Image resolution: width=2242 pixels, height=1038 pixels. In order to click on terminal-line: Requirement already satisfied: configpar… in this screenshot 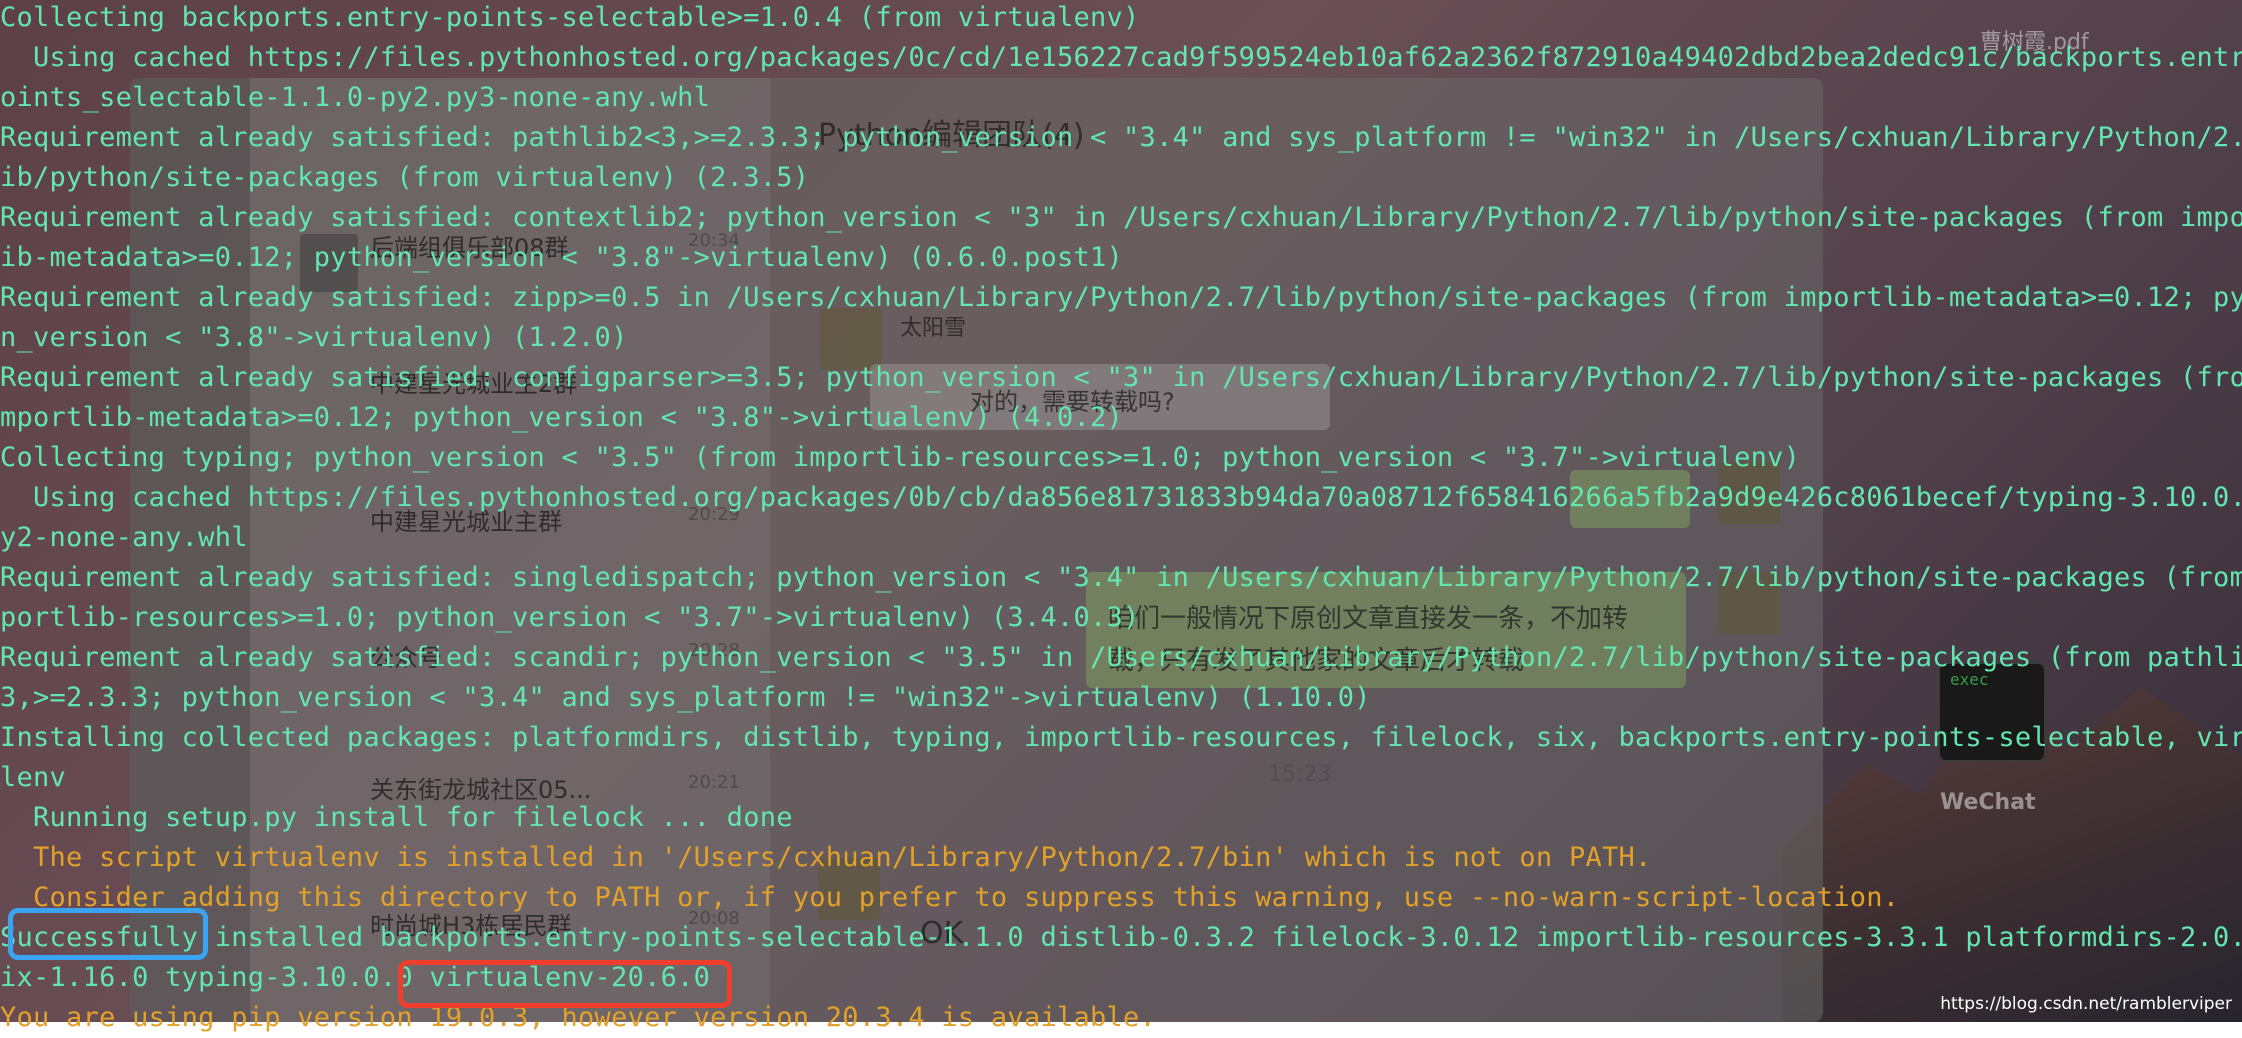, I will do `click(1121, 377)`.